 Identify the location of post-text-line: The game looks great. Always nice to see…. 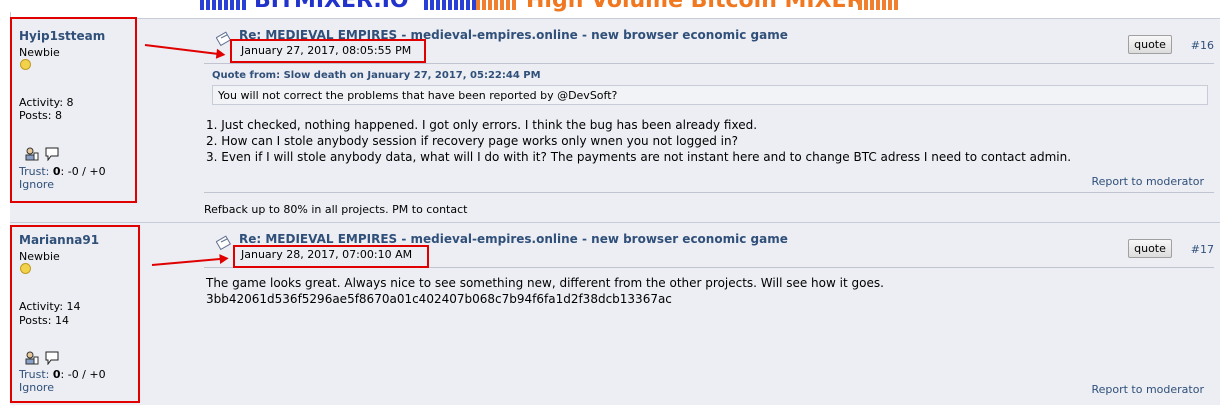
(545, 283).